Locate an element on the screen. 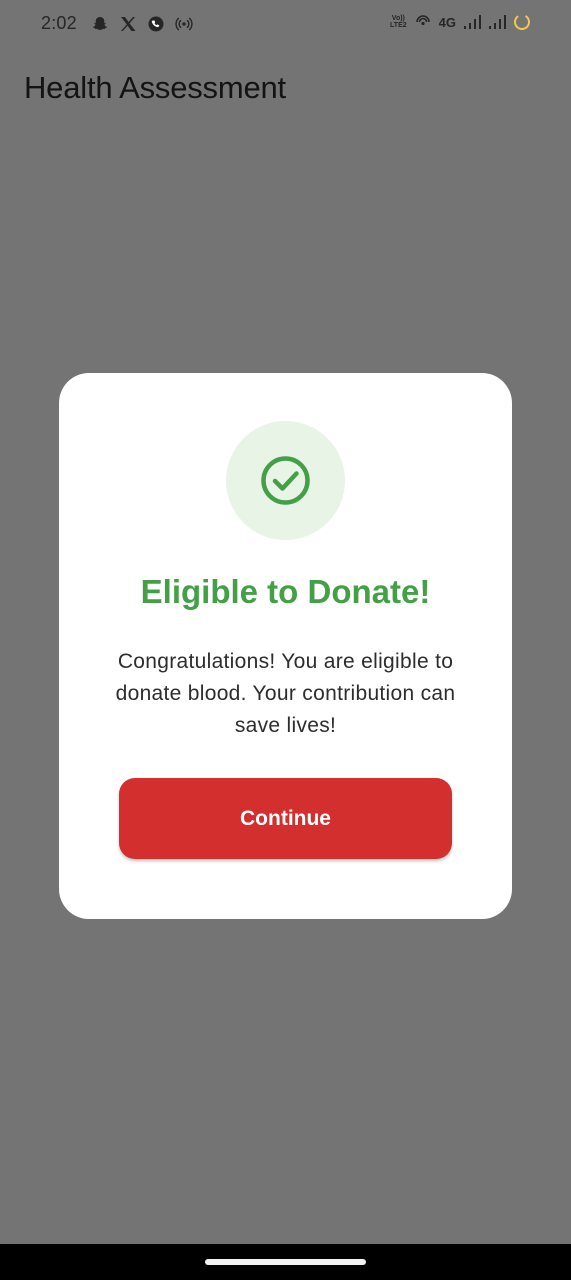  continue-button: Continue is located at coordinates (285, 818).